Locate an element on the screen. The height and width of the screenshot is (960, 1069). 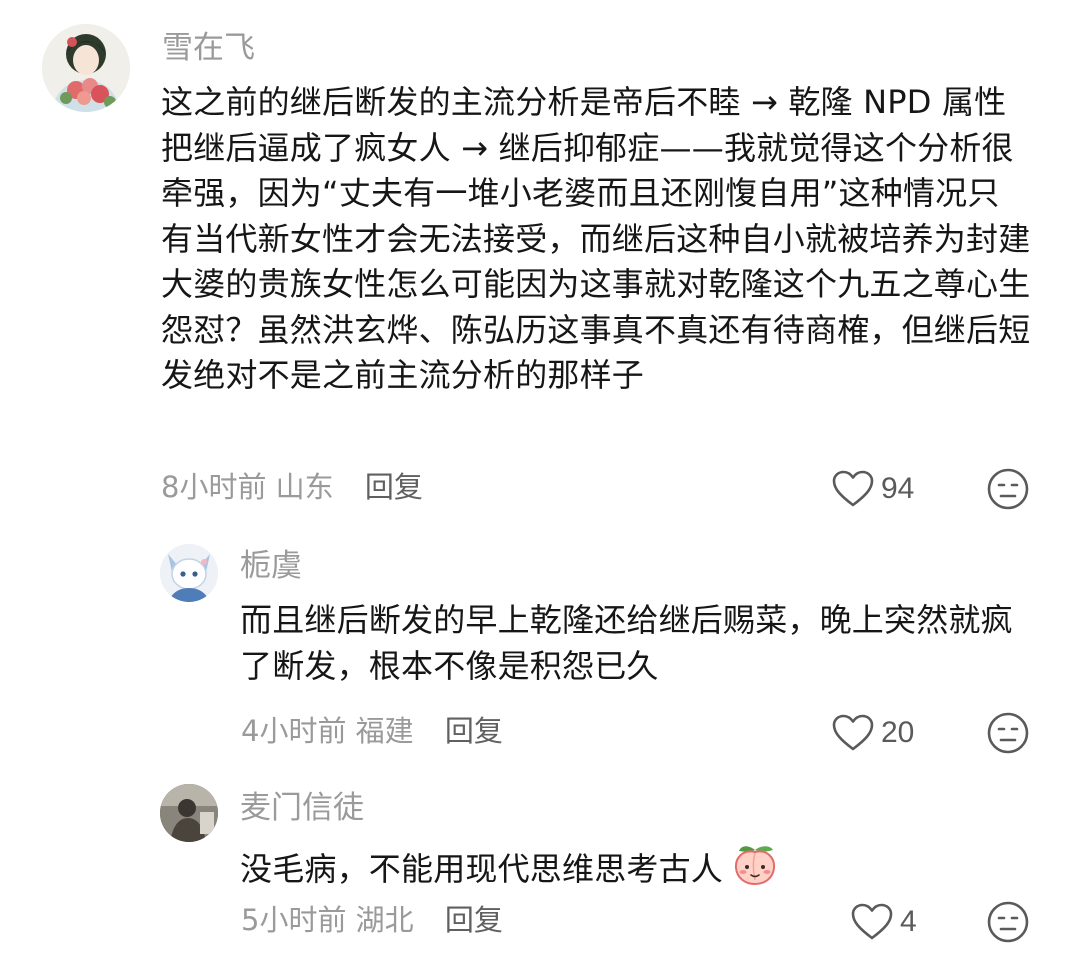
comment-location: 湖北 is located at coordinates (384, 920).